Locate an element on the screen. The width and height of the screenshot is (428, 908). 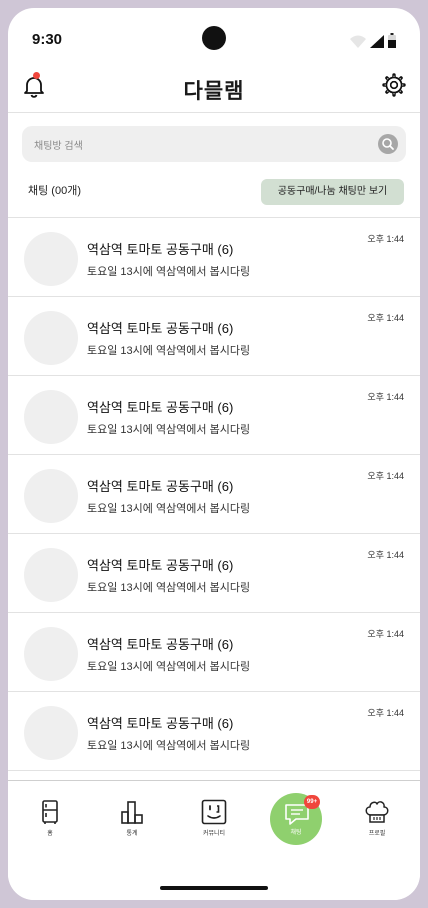
nav-stats: 통계 is located at coordinates (132, 816).